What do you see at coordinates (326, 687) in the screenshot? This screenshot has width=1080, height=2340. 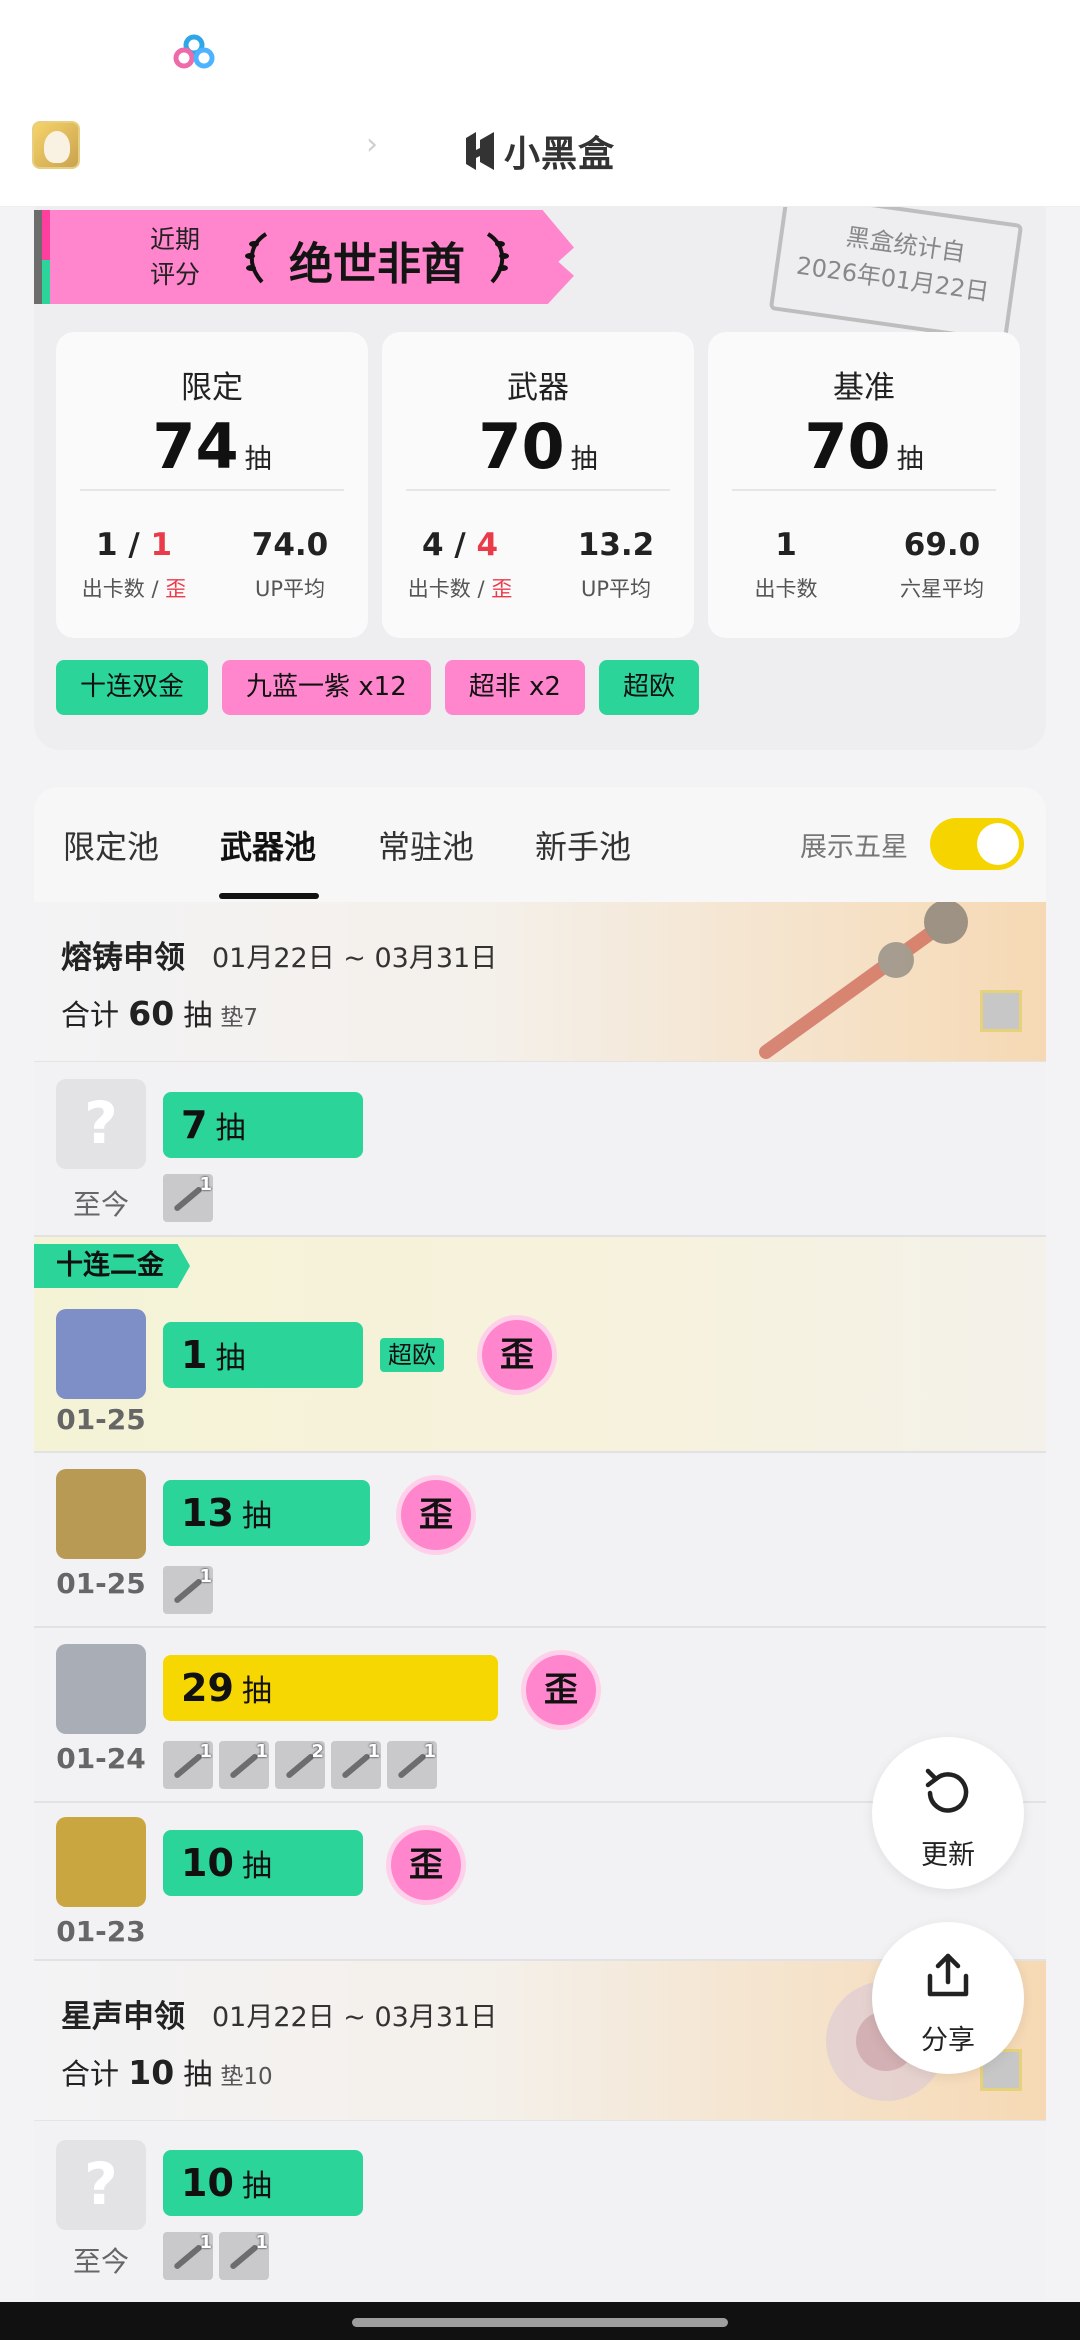 I see `tag: 九蓝一紫 x12` at bounding box center [326, 687].